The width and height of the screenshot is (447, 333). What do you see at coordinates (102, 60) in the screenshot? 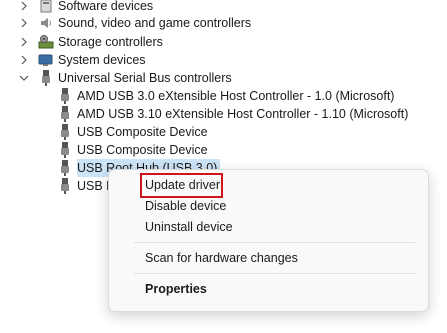
I see `tree-item-label: System devices` at bounding box center [102, 60].